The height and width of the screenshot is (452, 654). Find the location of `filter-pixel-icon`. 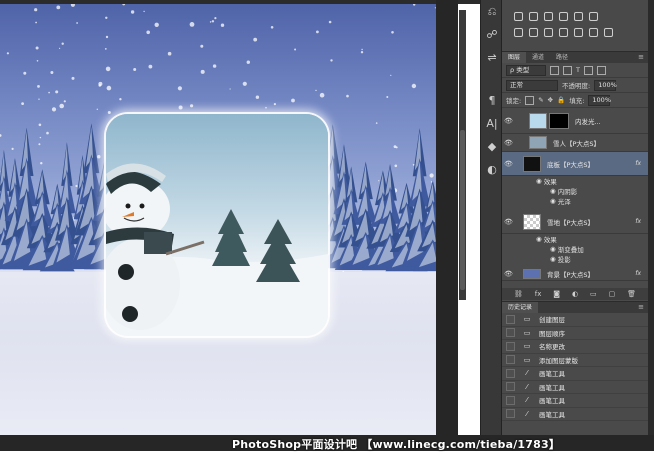

filter-pixel-icon is located at coordinates (554, 70).